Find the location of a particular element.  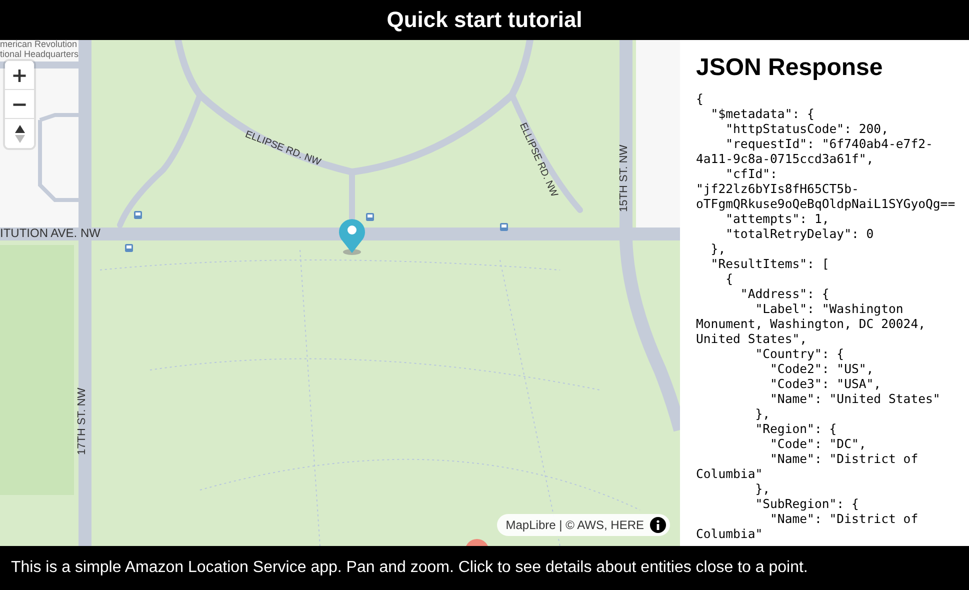

code-line: "Label": "Washington is located at coordinates (829, 309).